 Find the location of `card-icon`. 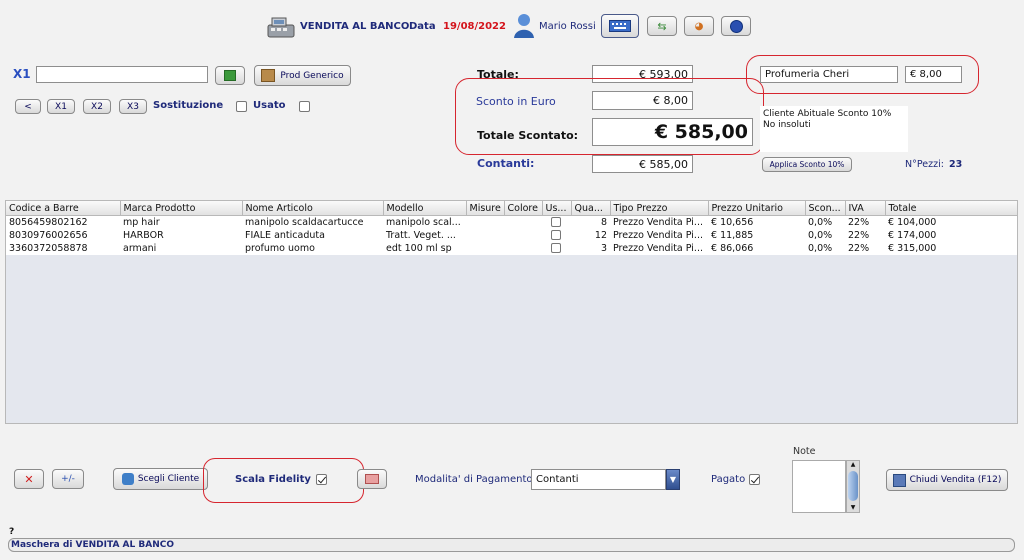

card-icon is located at coordinates (372, 479).